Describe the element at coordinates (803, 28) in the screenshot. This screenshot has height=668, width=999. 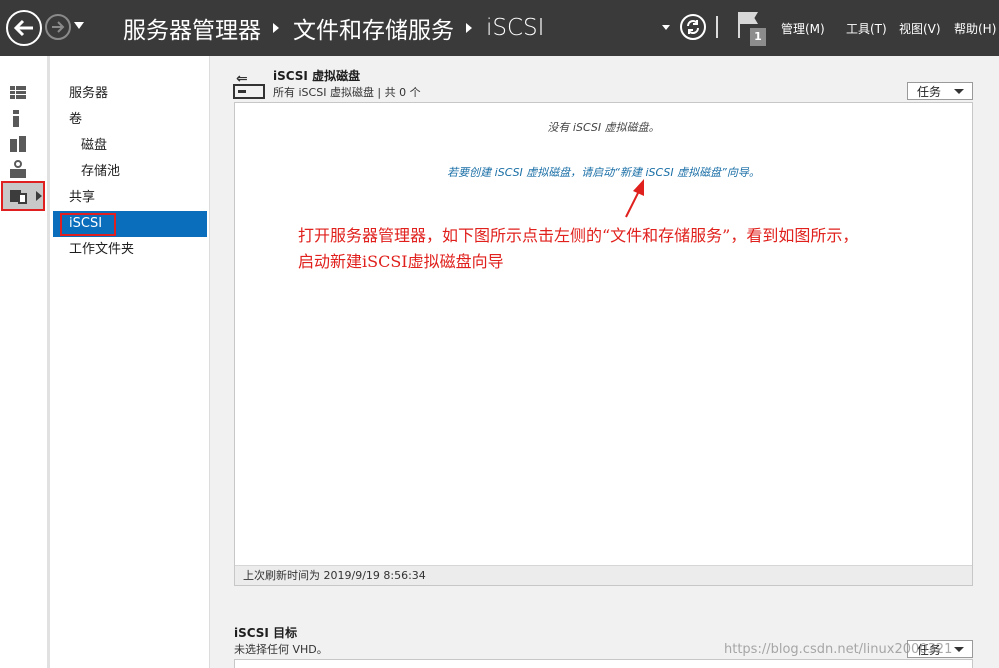
I see `menu-manage: 管理(M)` at that location.